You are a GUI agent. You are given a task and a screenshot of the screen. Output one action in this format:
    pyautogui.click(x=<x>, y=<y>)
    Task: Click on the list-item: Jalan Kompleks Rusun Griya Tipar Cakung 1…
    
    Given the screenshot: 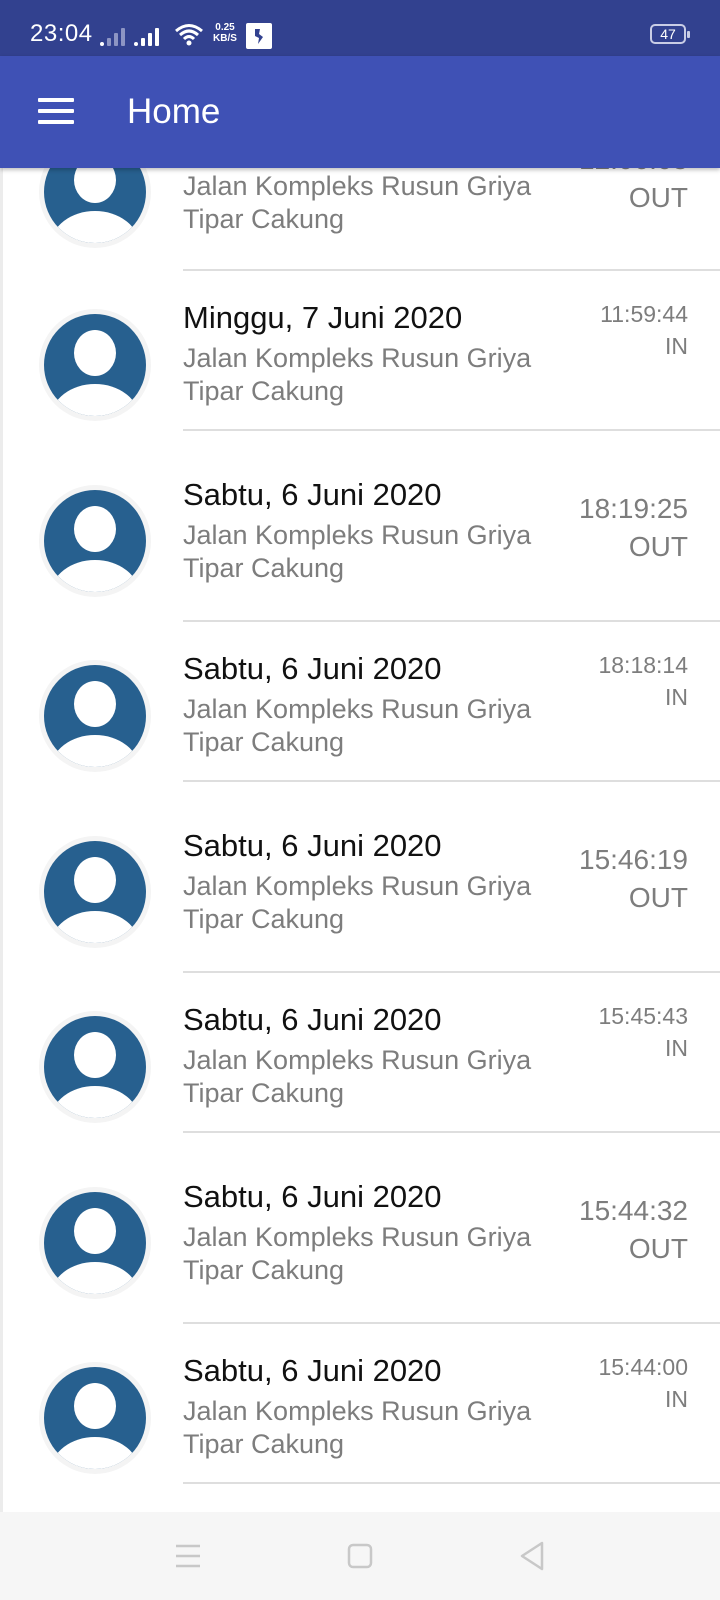 What is the action you would take?
    pyautogui.click(x=361, y=219)
    